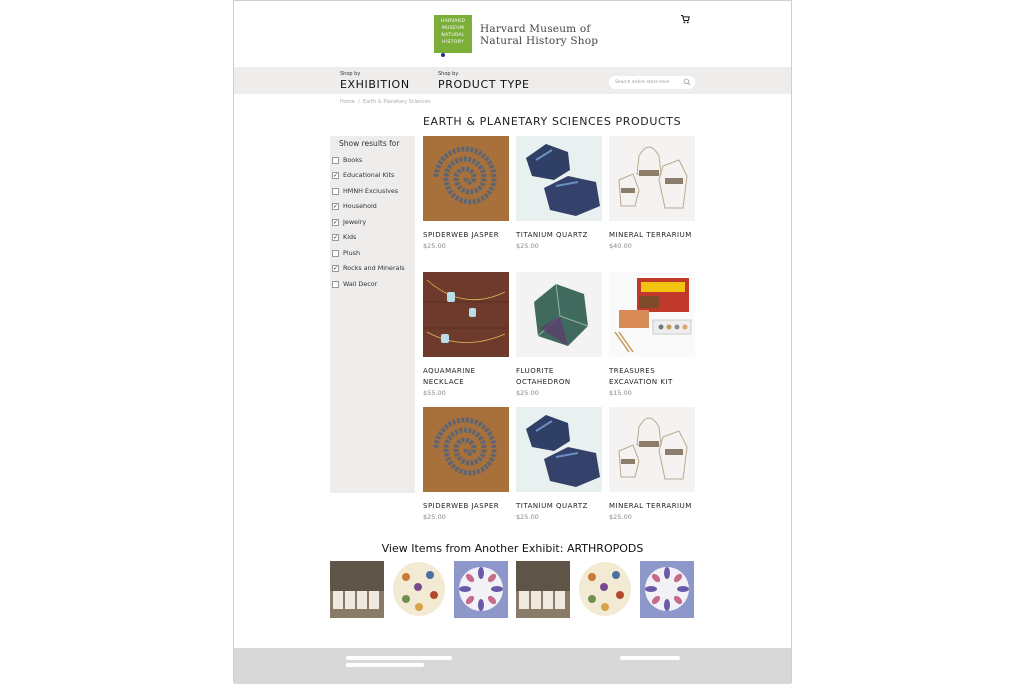 The image size is (1024, 684). What do you see at coordinates (620, 246) in the screenshot?
I see `product-price: $40.00` at bounding box center [620, 246].